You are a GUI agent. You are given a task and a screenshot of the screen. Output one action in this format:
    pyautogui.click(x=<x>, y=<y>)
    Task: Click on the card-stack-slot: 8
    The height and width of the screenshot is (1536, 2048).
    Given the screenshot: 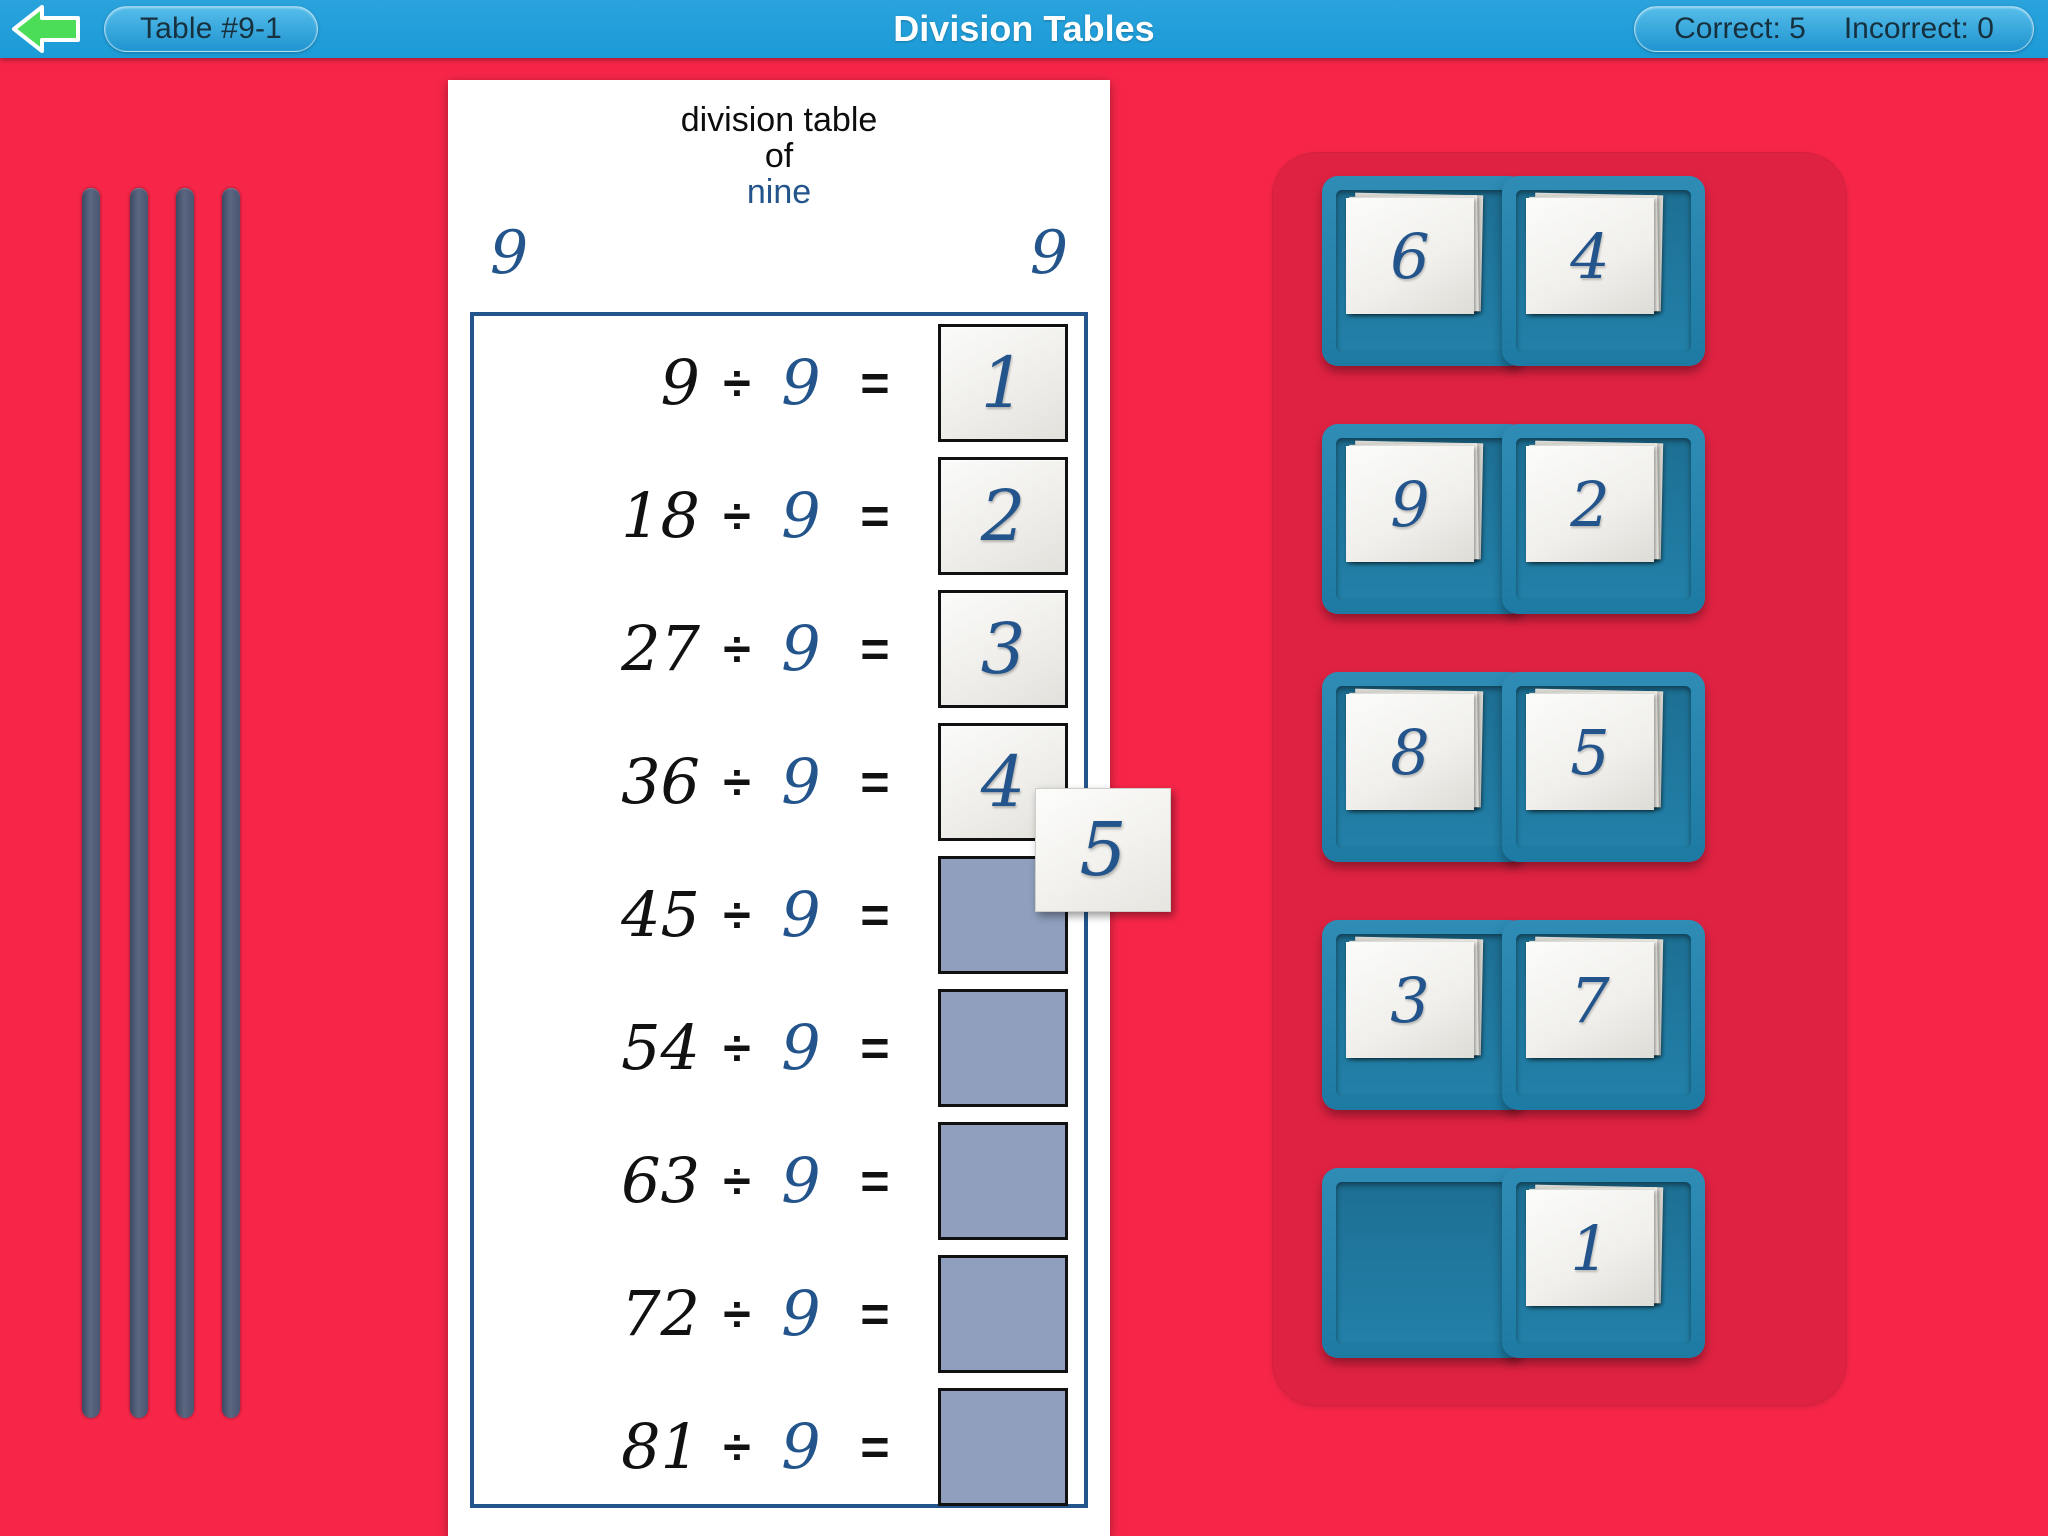 What is the action you would take?
    pyautogui.click(x=1423, y=767)
    